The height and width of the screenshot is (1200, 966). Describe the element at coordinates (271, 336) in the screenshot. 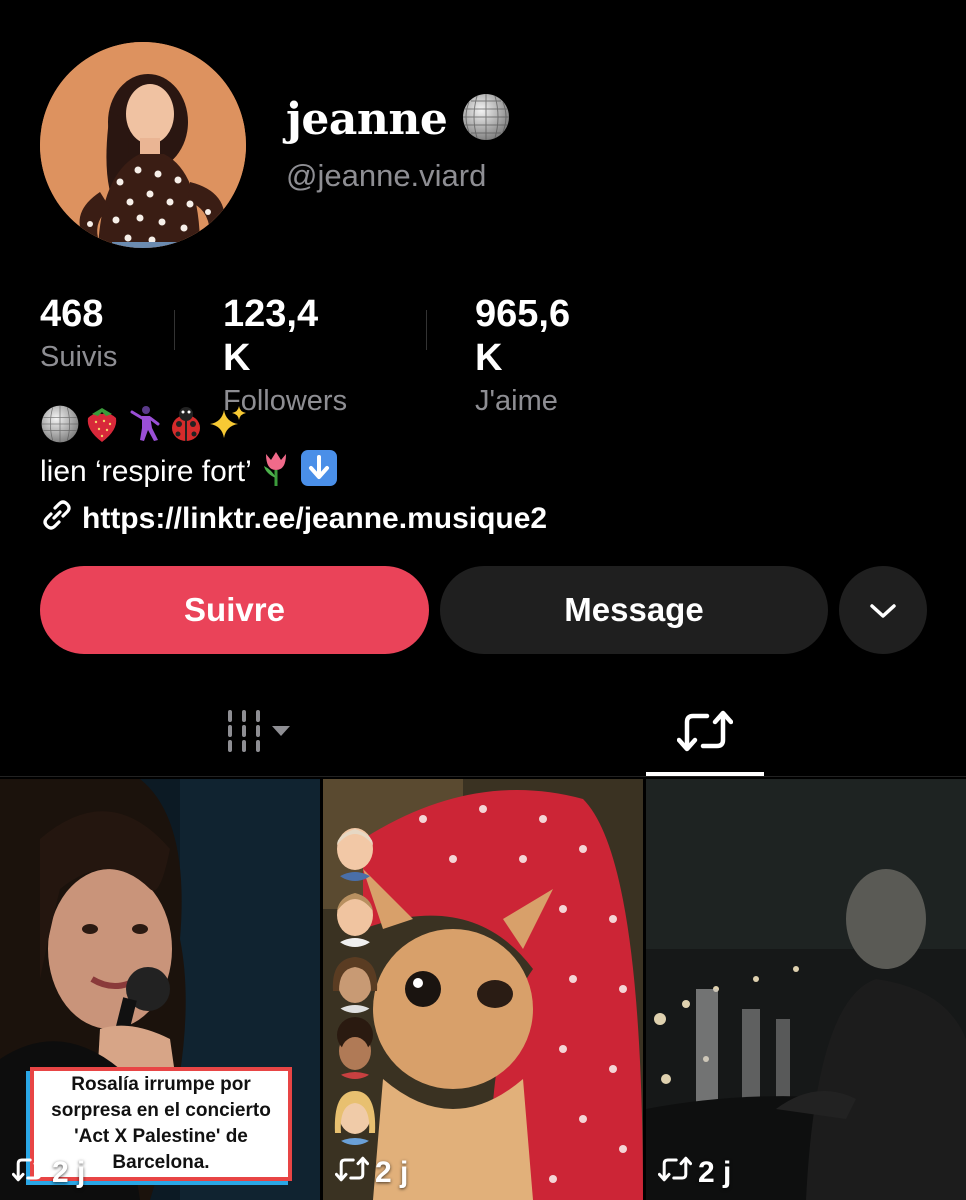

I see `stat-followers-value: 123,4 K` at that location.